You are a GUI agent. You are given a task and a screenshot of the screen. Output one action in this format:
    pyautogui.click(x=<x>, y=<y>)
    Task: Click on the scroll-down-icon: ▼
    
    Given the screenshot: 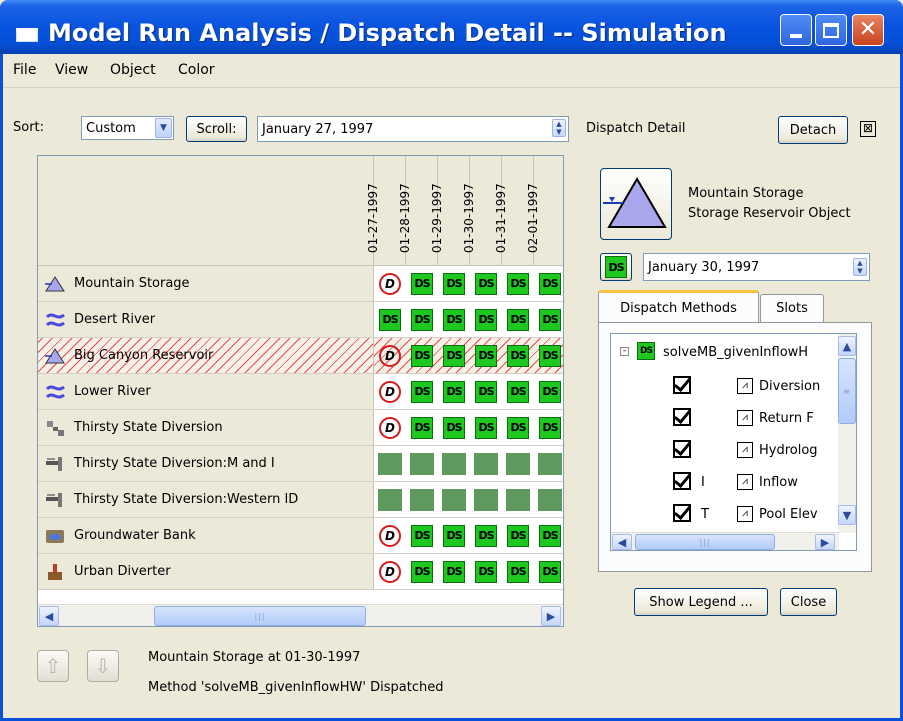 What is the action you would take?
    pyautogui.click(x=847, y=515)
    